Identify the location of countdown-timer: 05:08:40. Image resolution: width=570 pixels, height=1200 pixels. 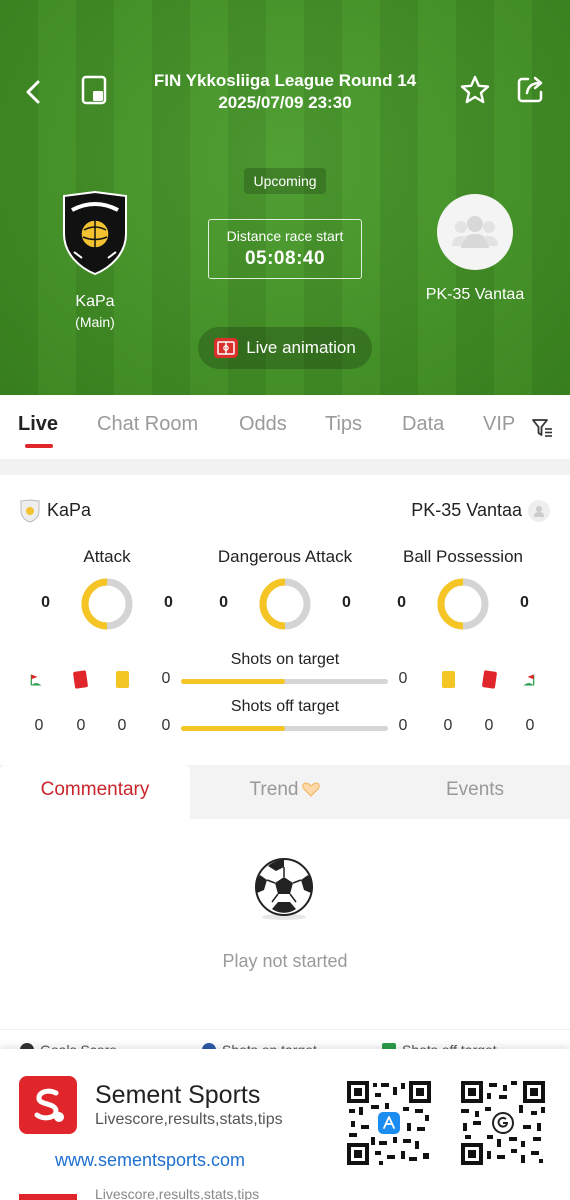
(285, 258).